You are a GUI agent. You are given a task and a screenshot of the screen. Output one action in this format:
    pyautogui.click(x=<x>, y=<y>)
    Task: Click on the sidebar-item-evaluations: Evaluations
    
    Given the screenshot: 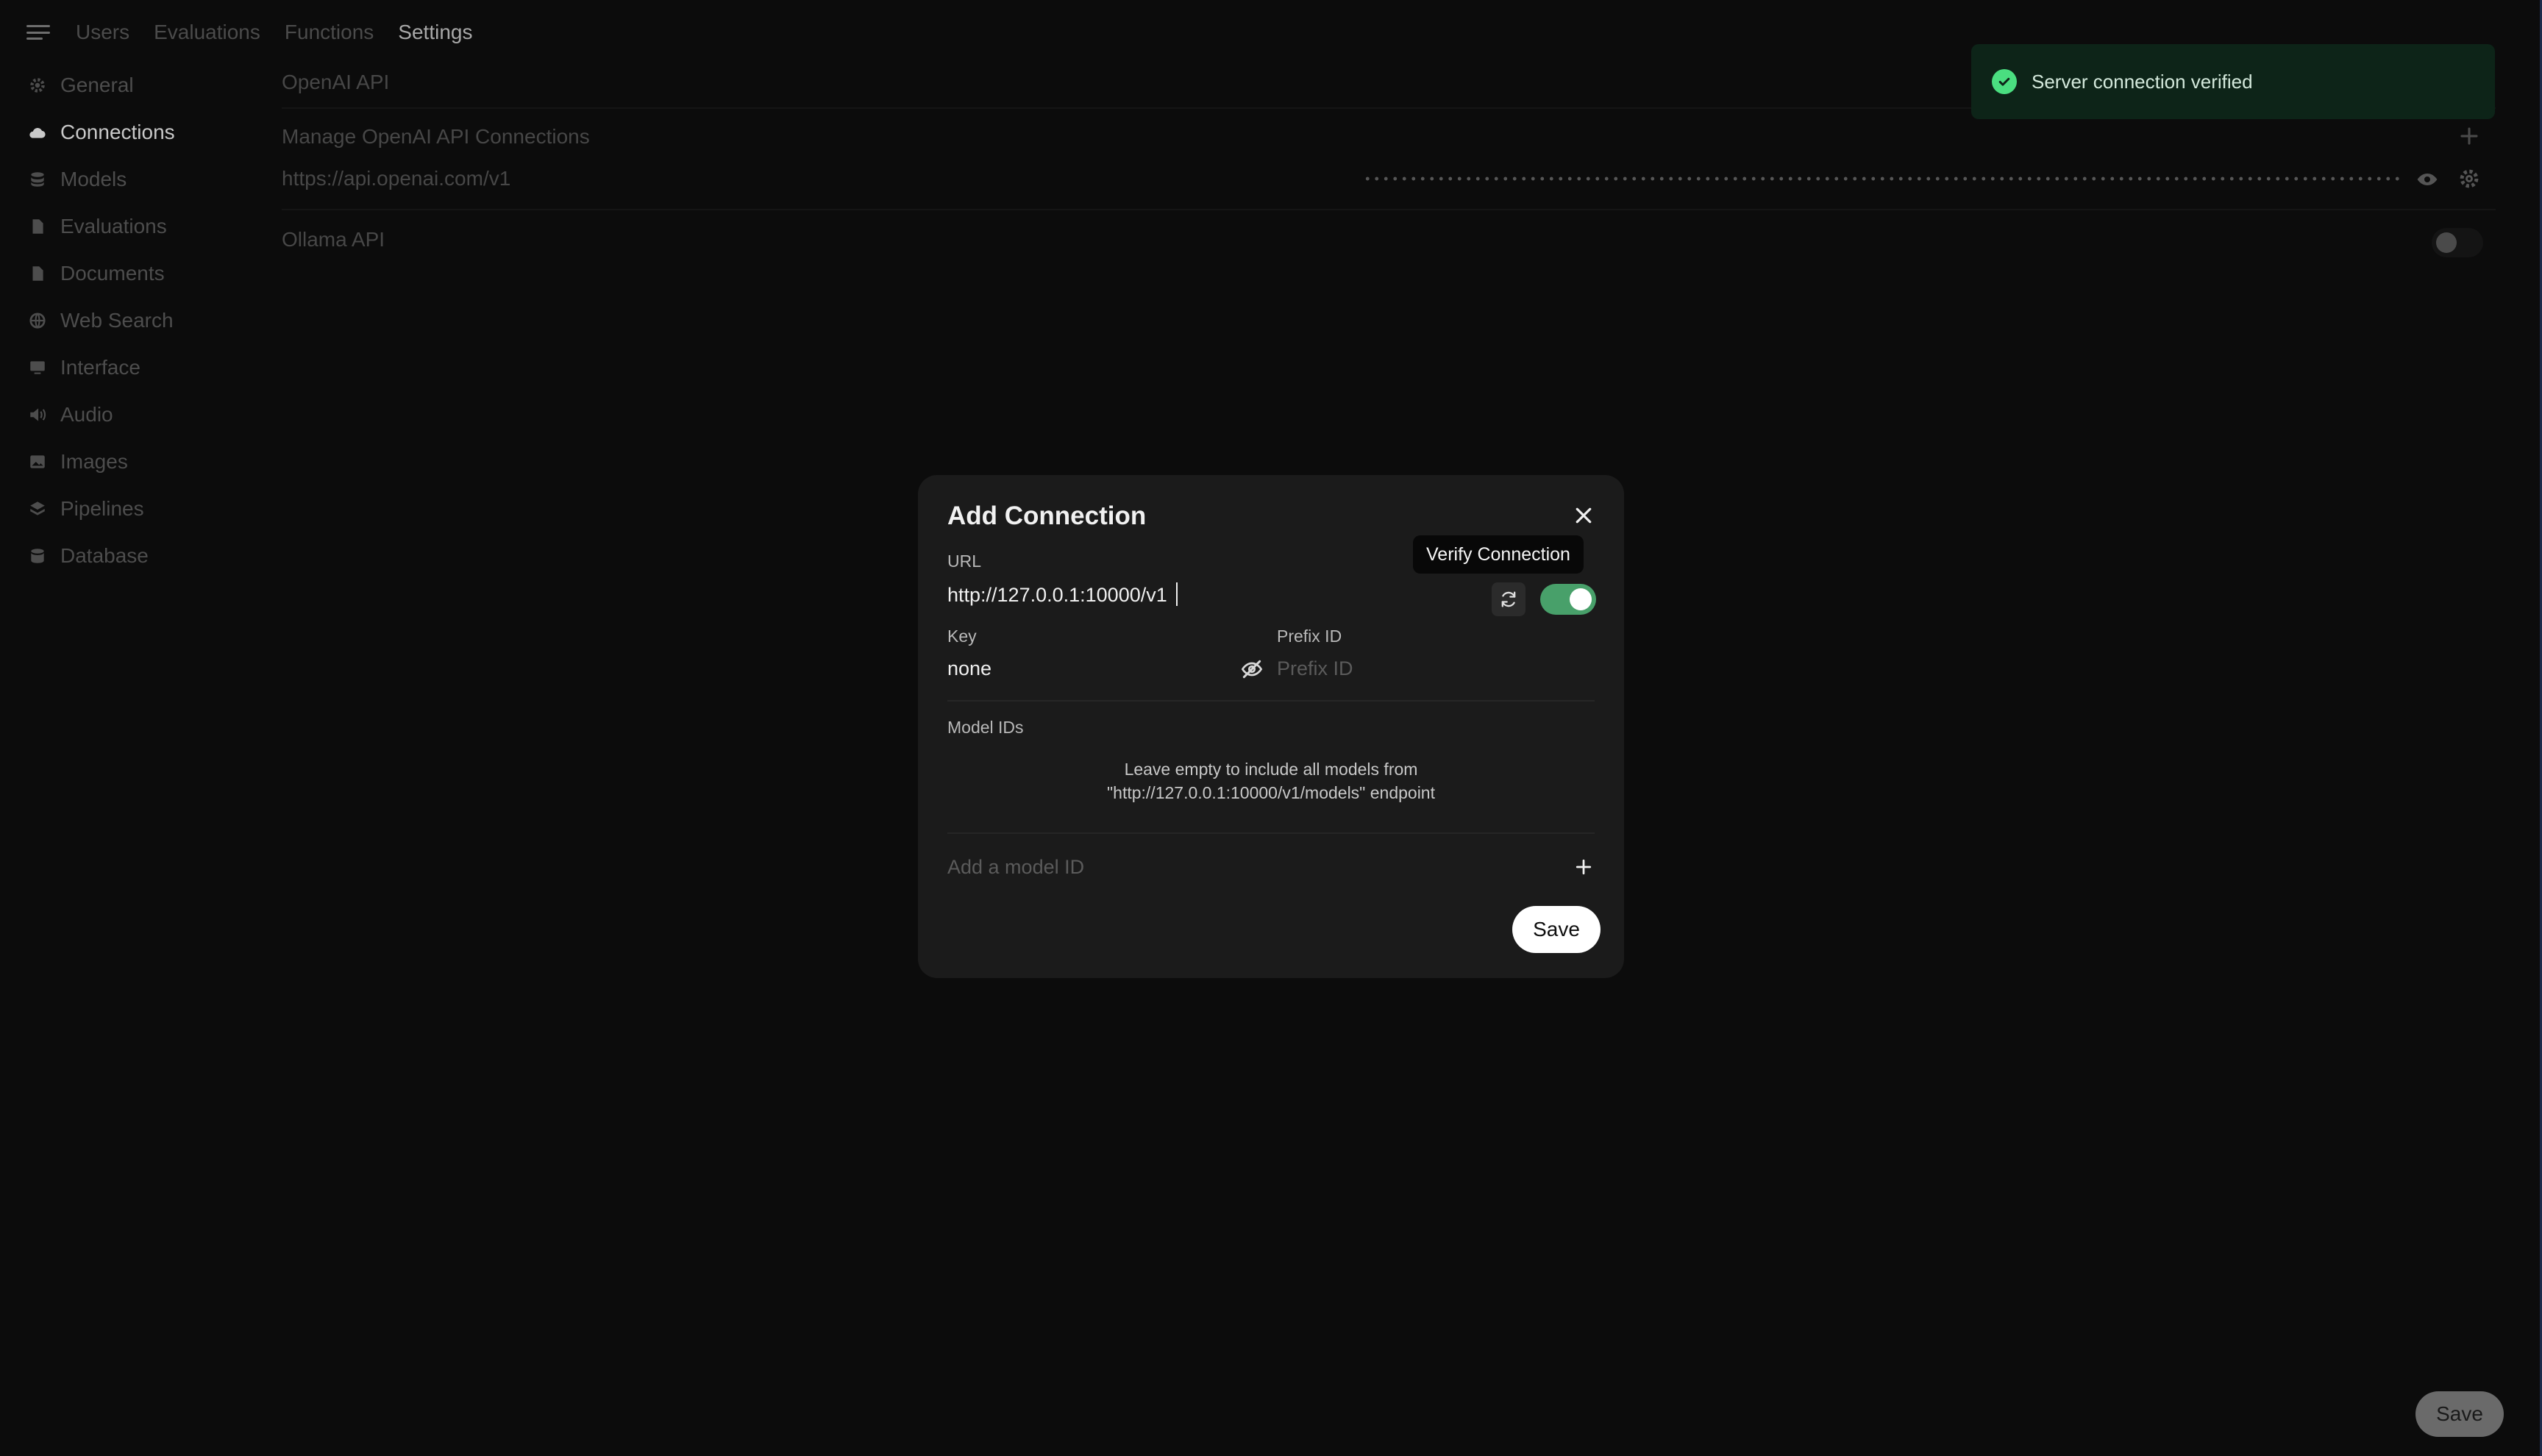 What is the action you would take?
    pyautogui.click(x=139, y=226)
    